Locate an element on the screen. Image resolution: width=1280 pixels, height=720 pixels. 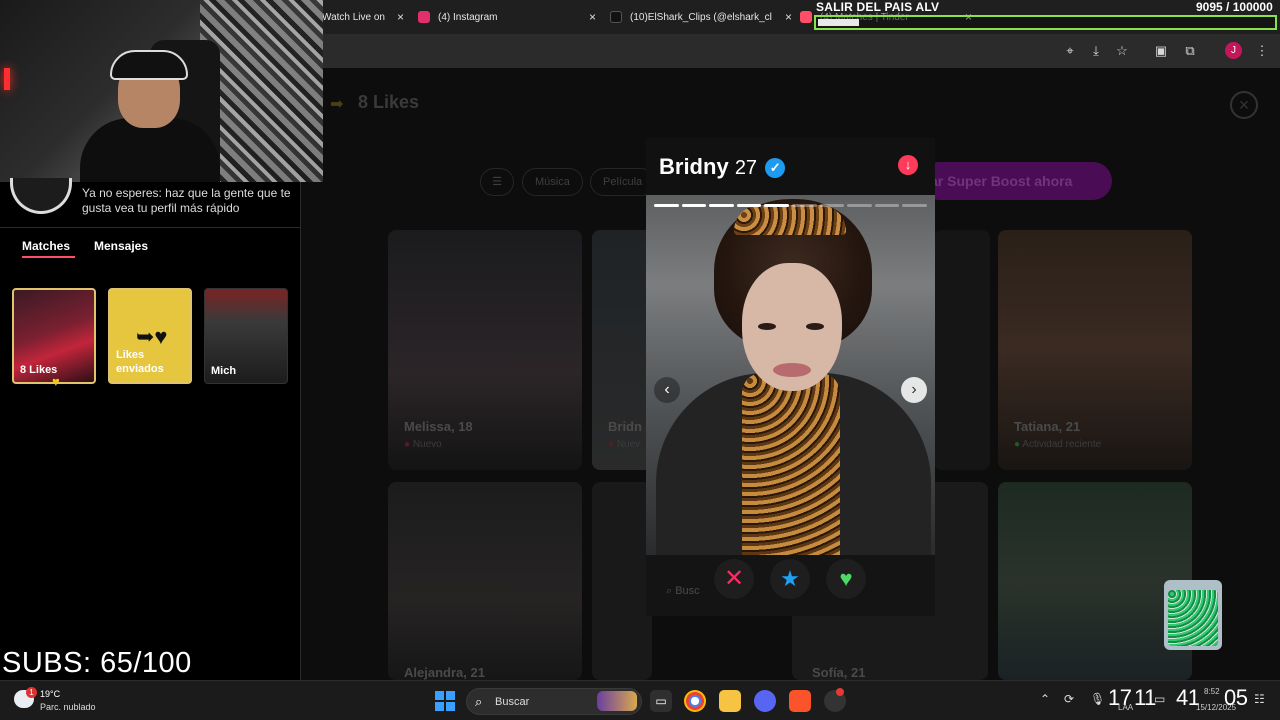
webcam-overlay is located at coordinates (161, 91).